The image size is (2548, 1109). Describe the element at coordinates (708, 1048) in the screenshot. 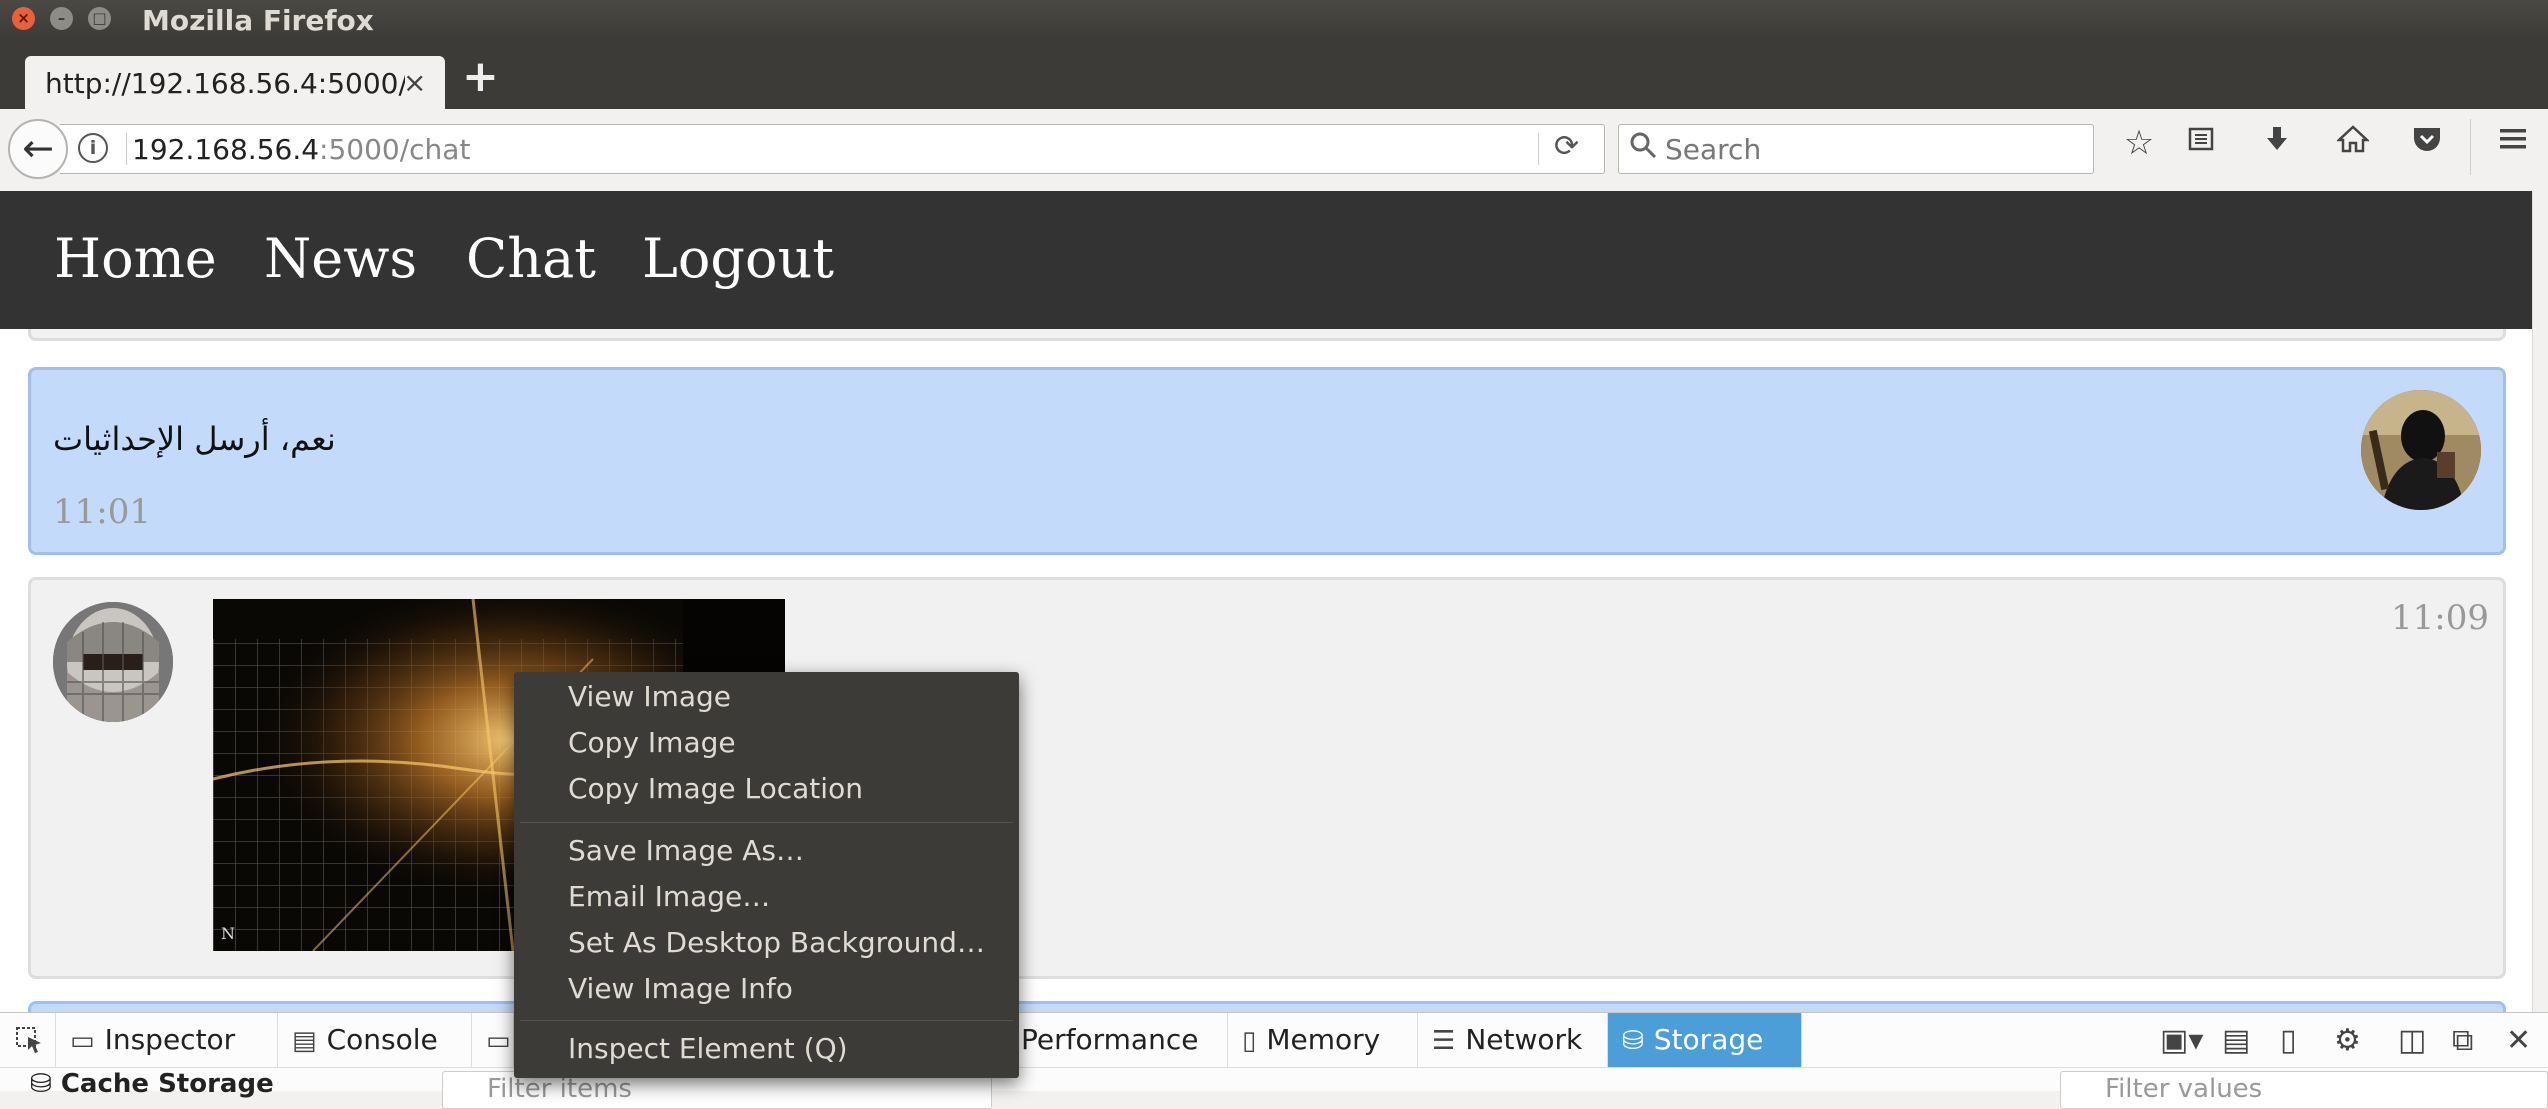

I see `menu-item-inspect-element: Inspect Element (Q)` at that location.